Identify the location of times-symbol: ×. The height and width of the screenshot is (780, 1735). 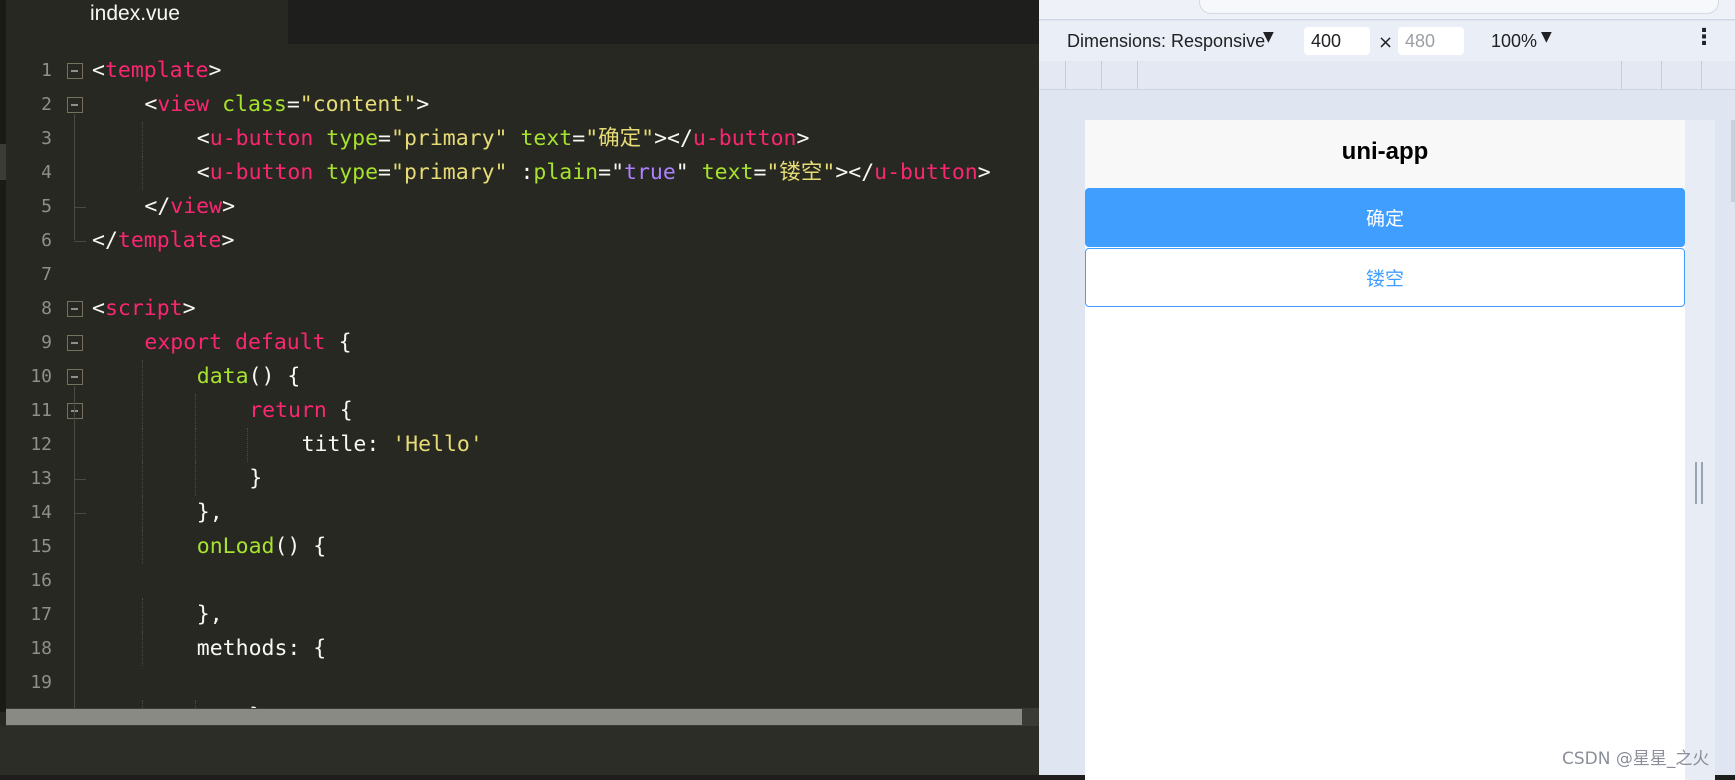
(1386, 42).